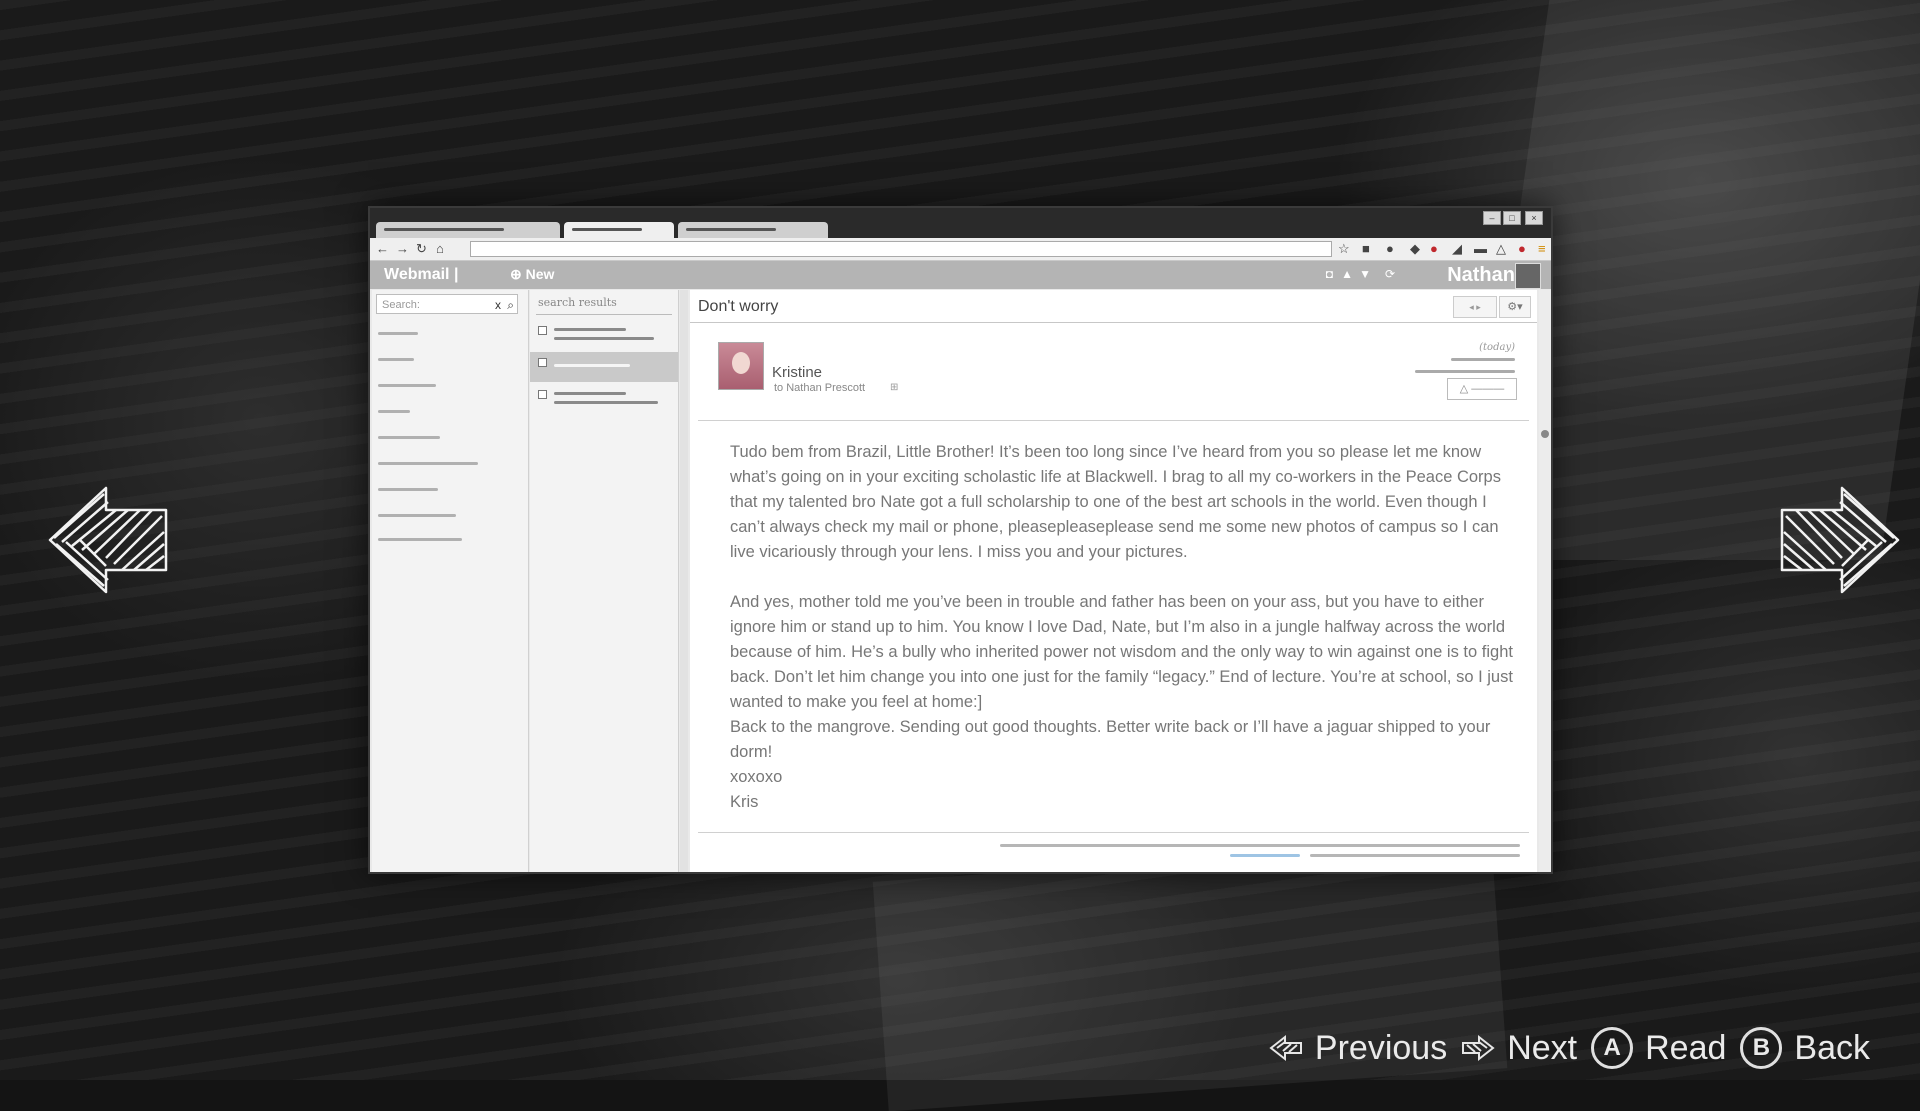  Describe the element at coordinates (744, 802) in the screenshot. I see `email-signature: Kris` at that location.